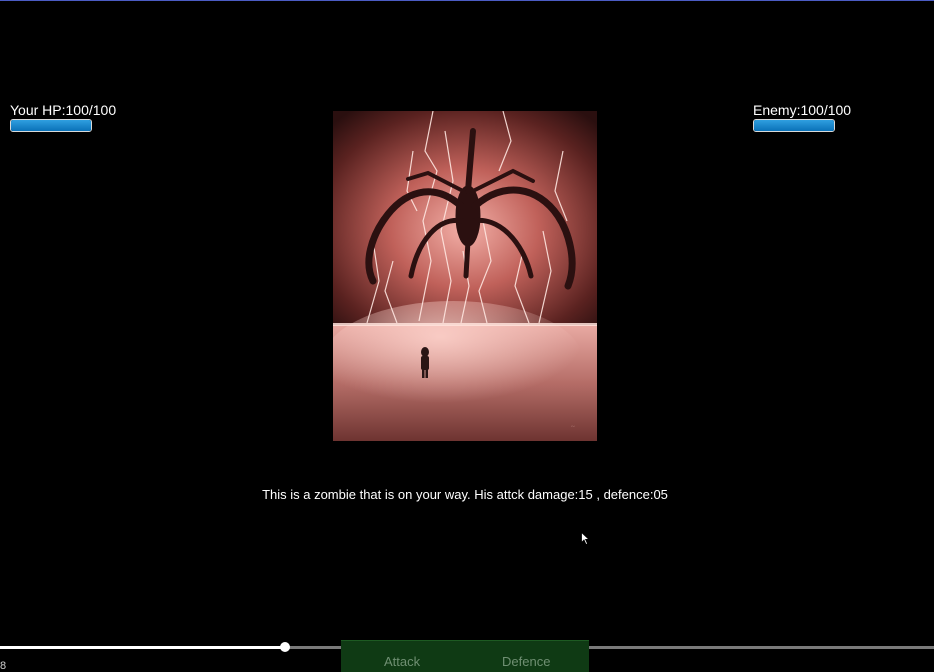  I want to click on enemy-hp-bar, so click(794, 125).